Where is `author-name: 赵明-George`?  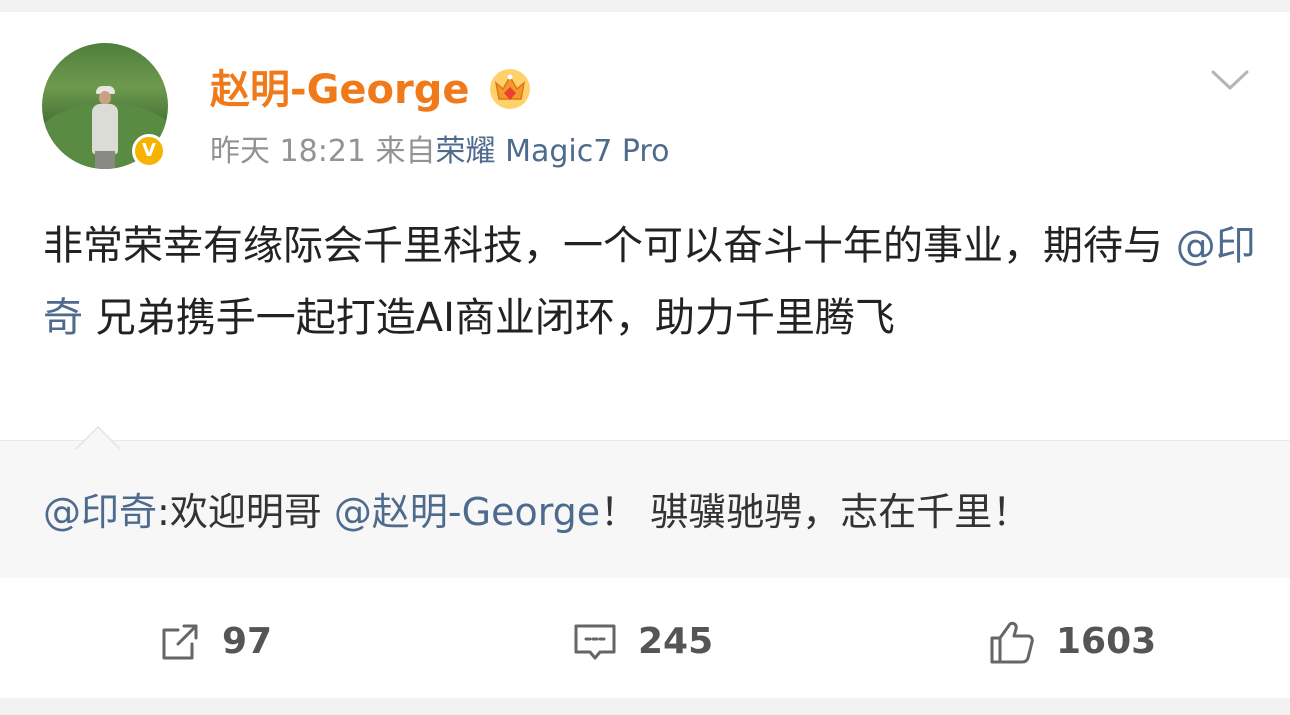
author-name: 赵明-George is located at coordinates (340, 90).